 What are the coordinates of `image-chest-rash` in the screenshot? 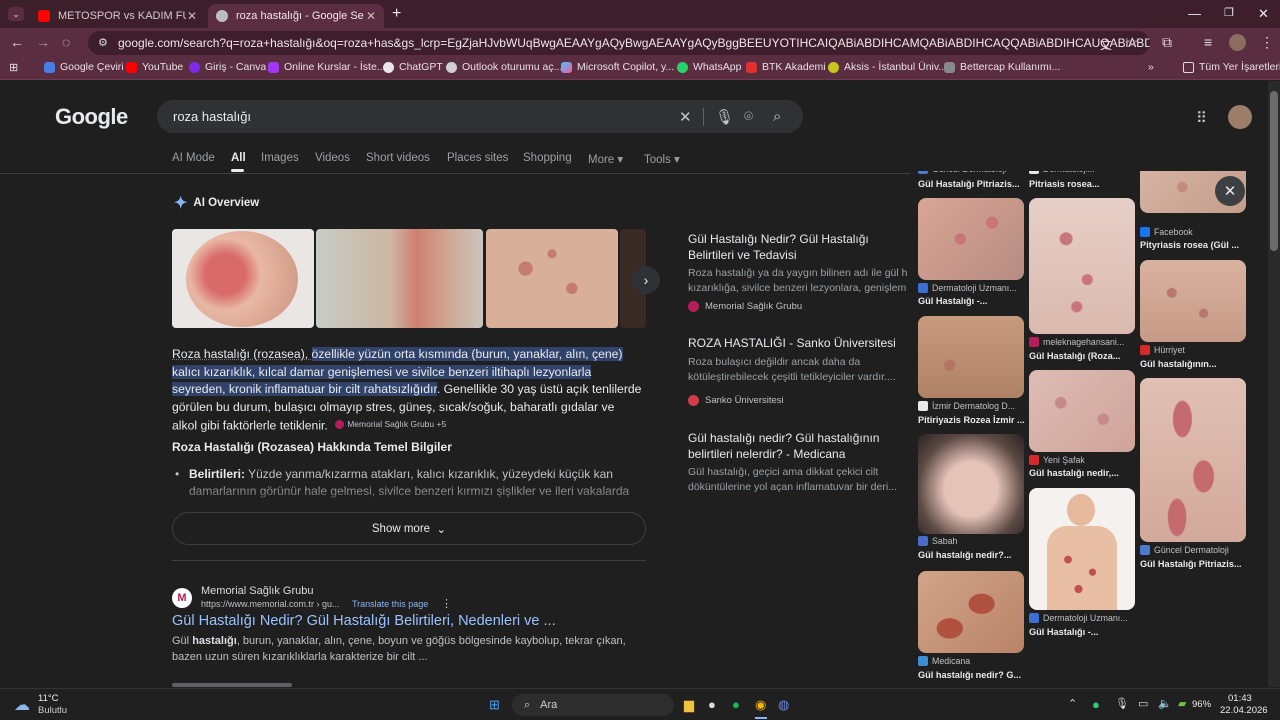 It's located at (971, 357).